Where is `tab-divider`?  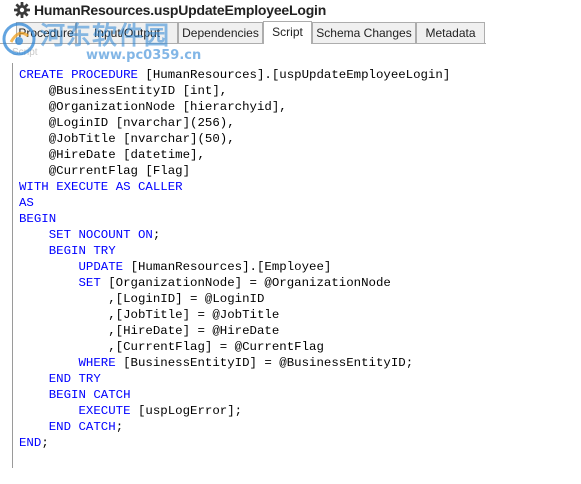
tab-divider is located at coordinates (243, 43).